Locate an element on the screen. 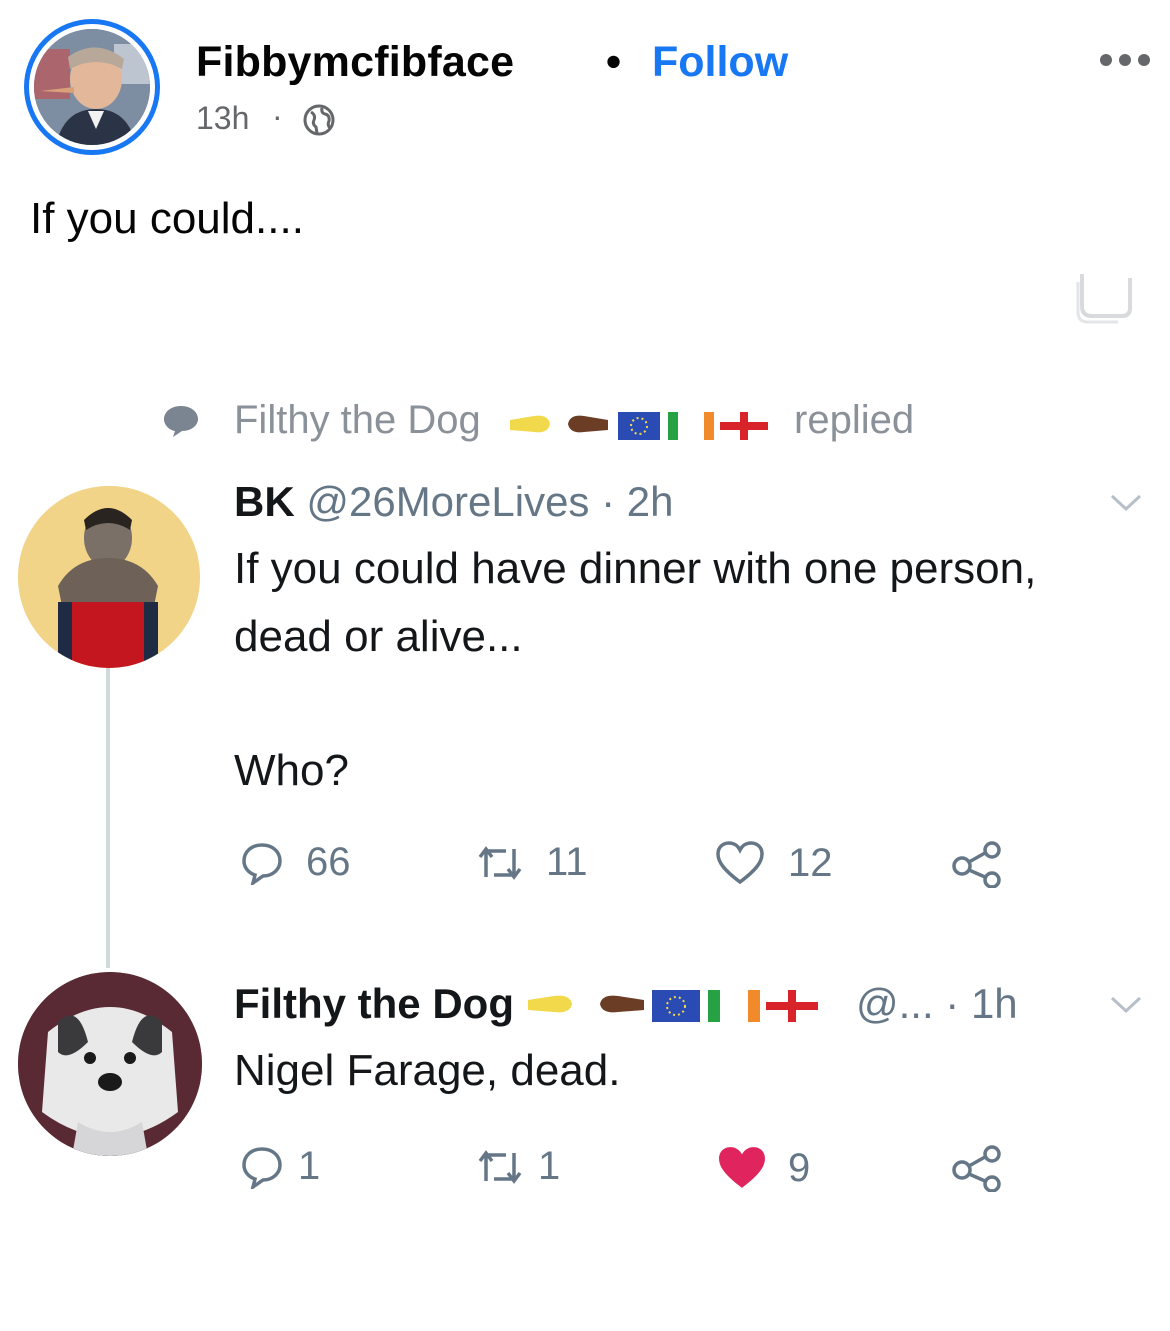  follow-button: Follow is located at coordinates (720, 62).